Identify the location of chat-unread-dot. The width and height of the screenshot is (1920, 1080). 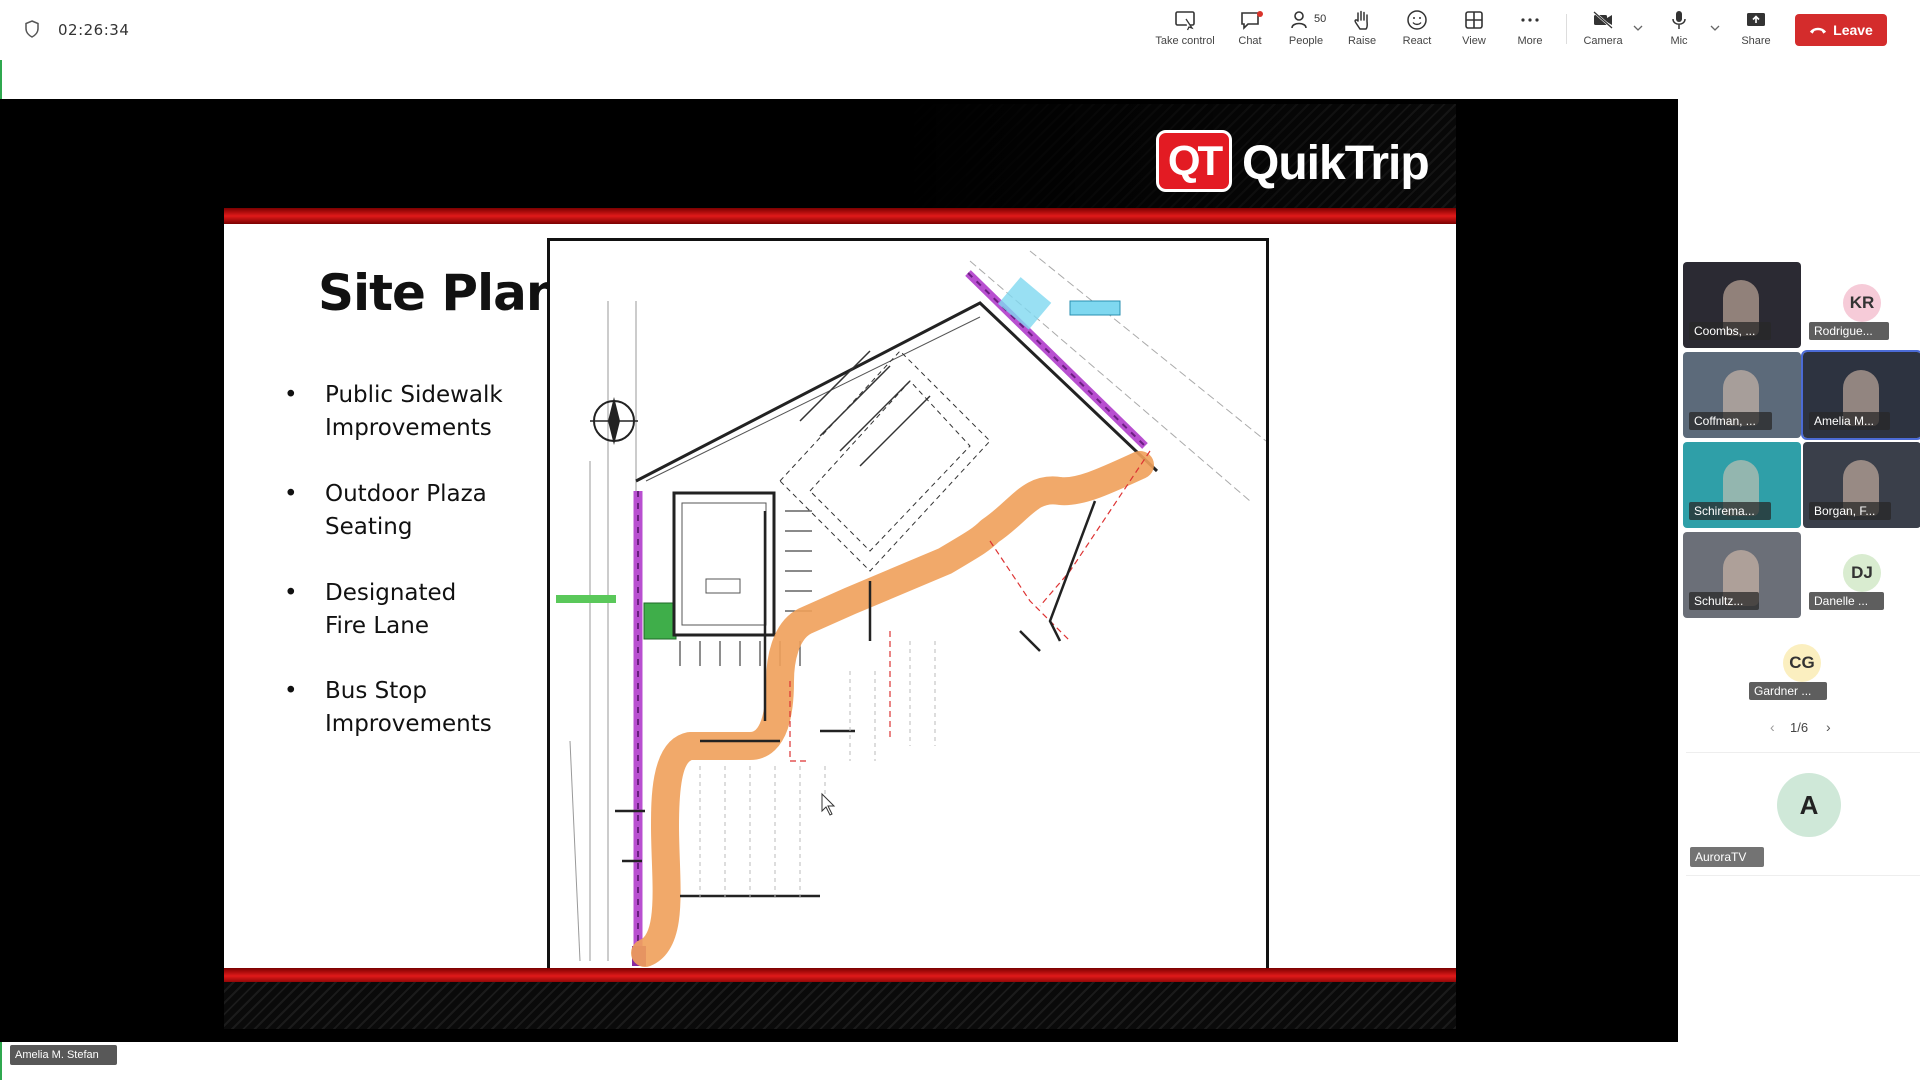
(1260, 14).